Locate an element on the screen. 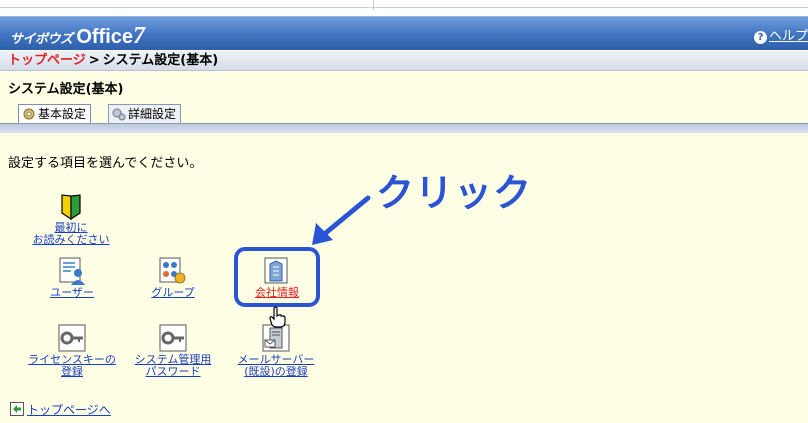 Image resolution: width=808 pixels, height=423 pixels. help-link: ? ヘルプ is located at coordinates (780, 34).